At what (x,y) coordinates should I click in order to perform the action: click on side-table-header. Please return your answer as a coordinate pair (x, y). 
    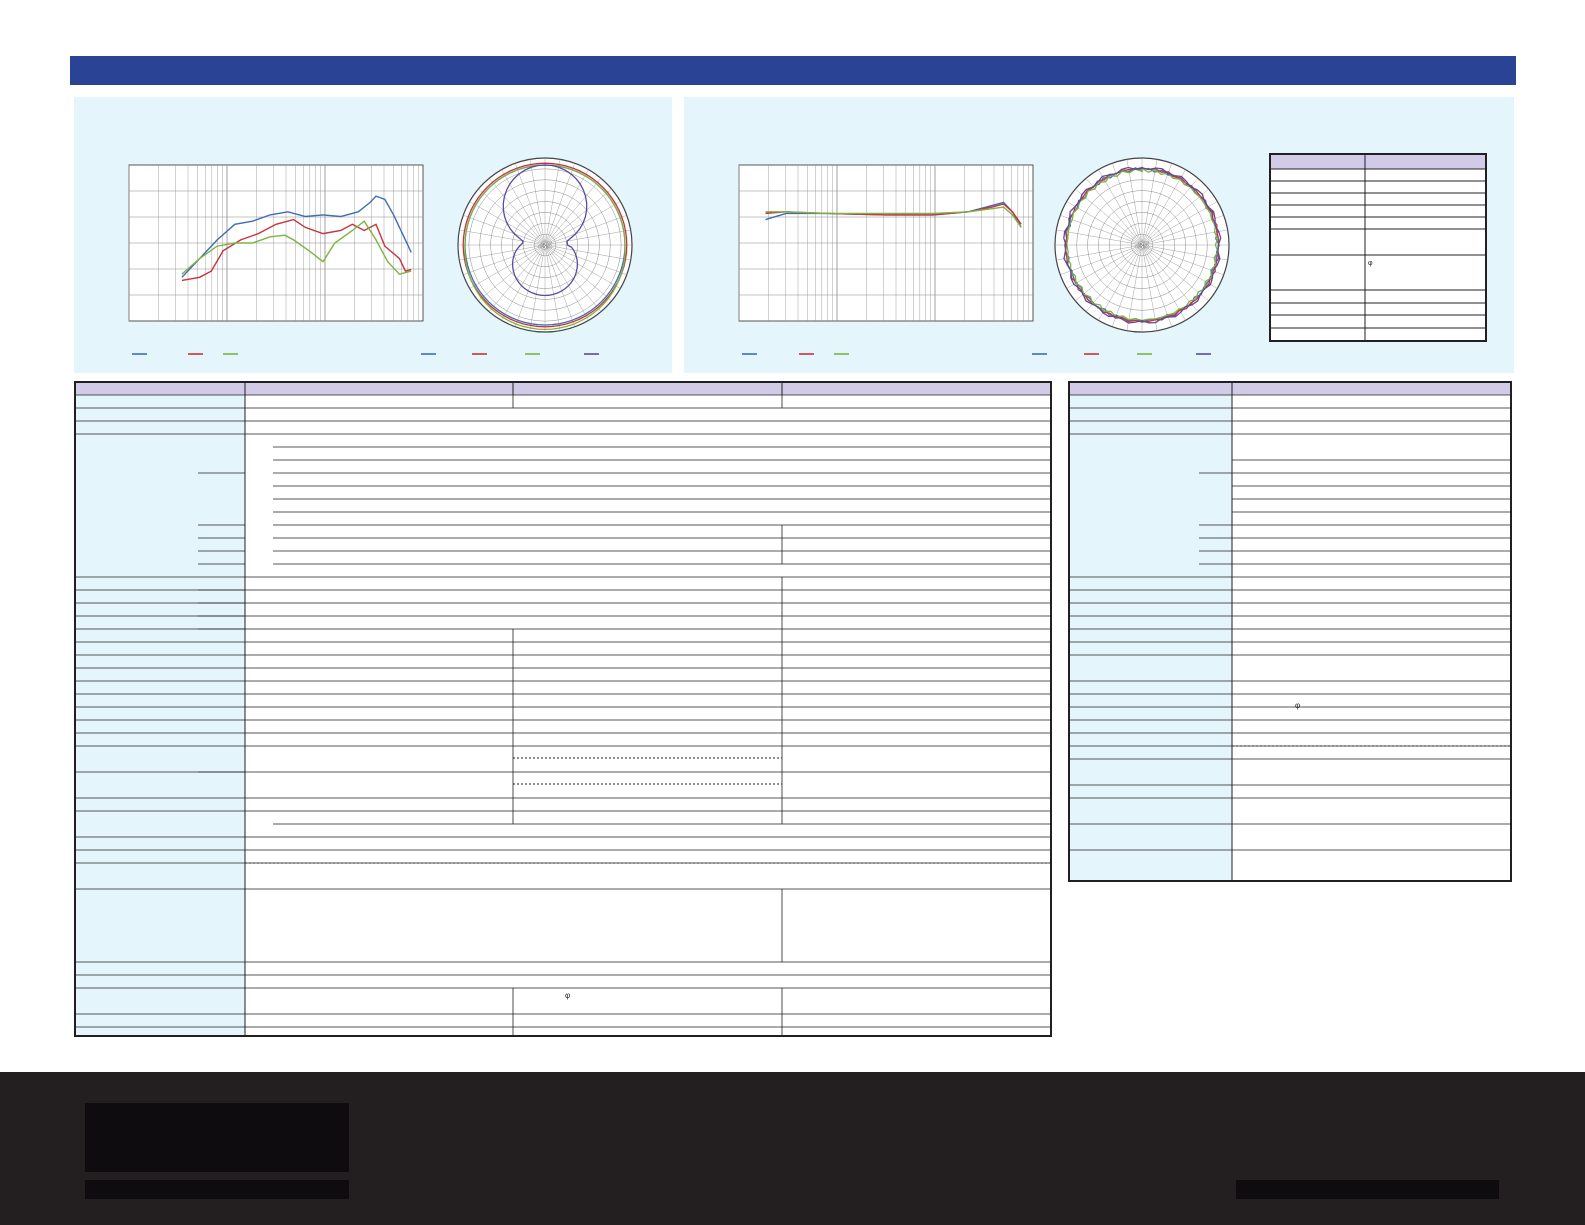
    Looking at the image, I should click on (1290, 389).